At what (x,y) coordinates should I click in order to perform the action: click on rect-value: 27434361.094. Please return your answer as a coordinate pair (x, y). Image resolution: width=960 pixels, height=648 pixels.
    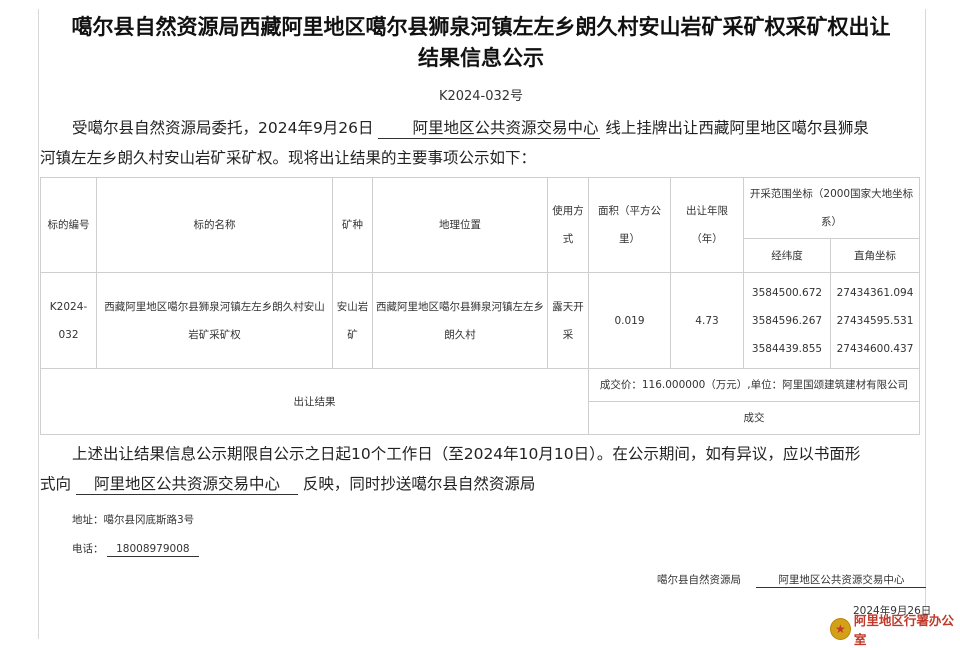
    Looking at the image, I should click on (875, 292).